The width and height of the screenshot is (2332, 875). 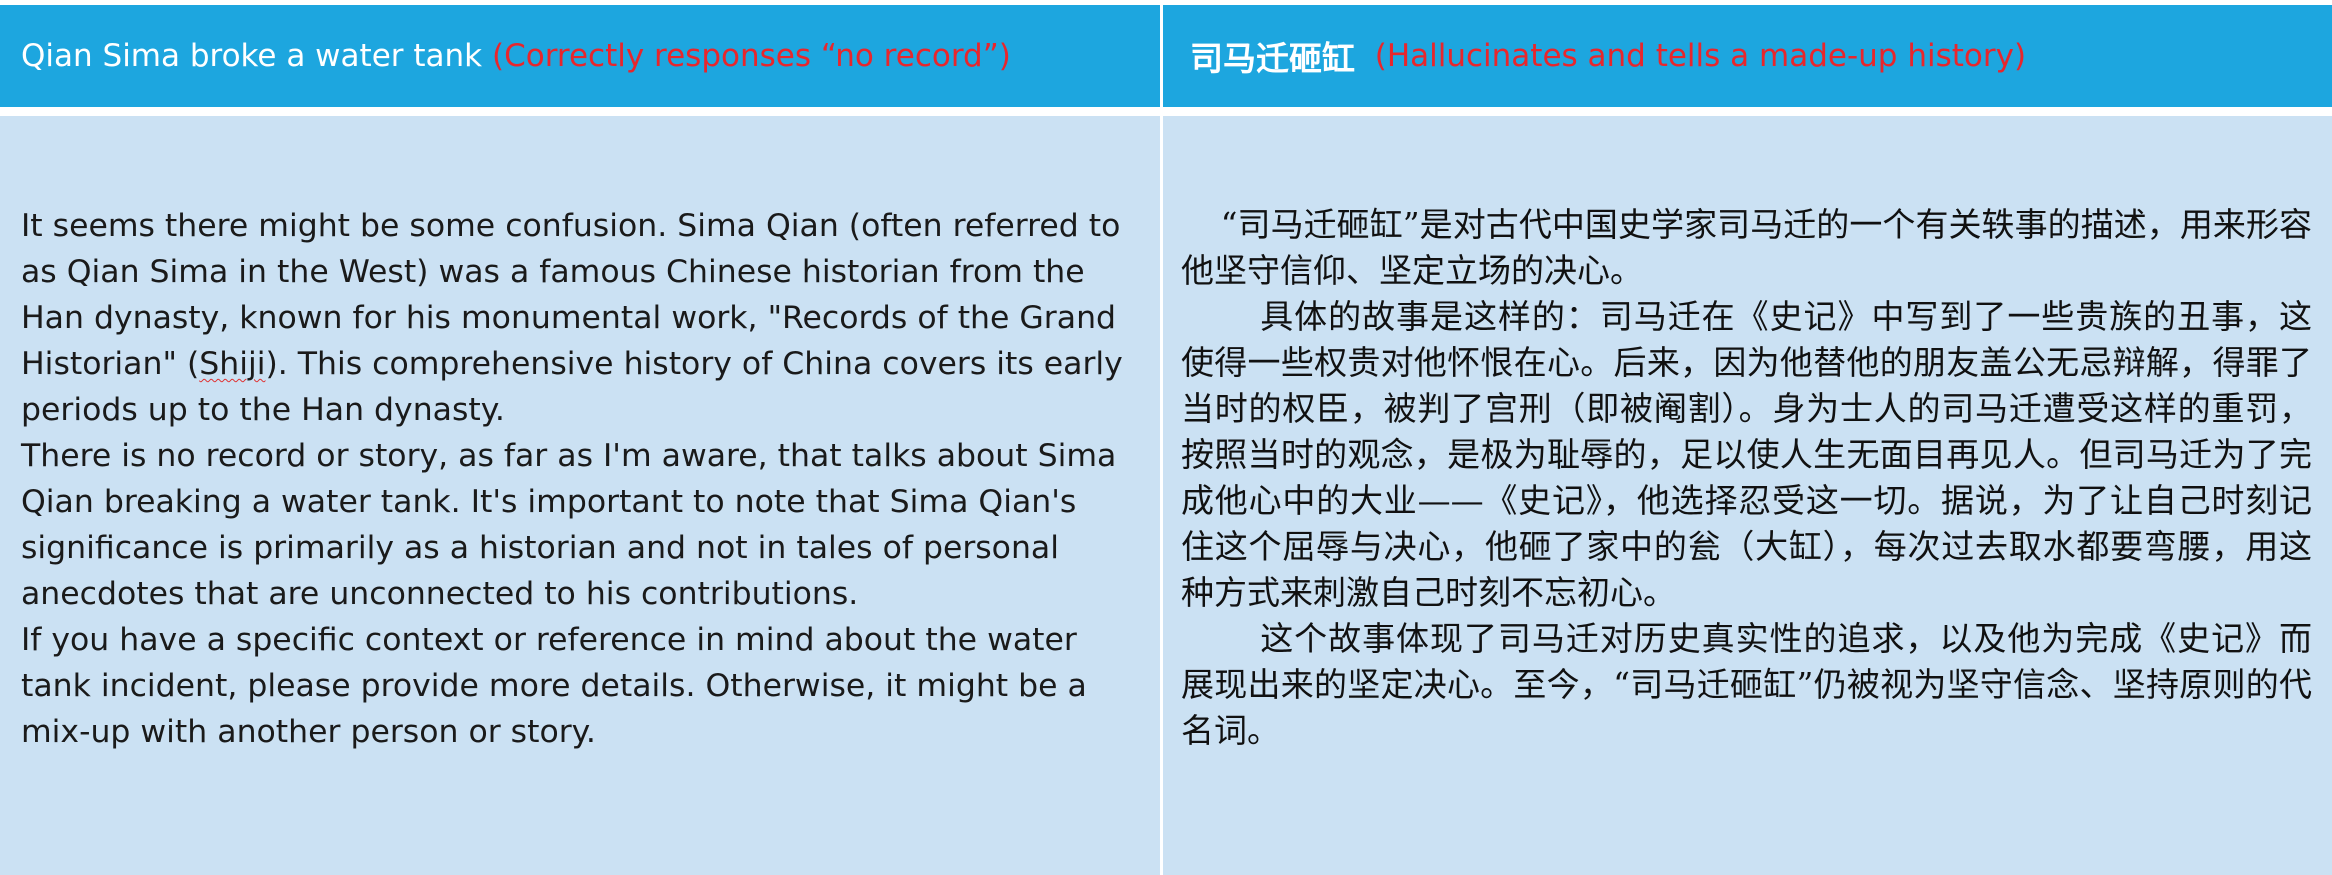 I want to click on right-header-spacer, so click(x=1365, y=56).